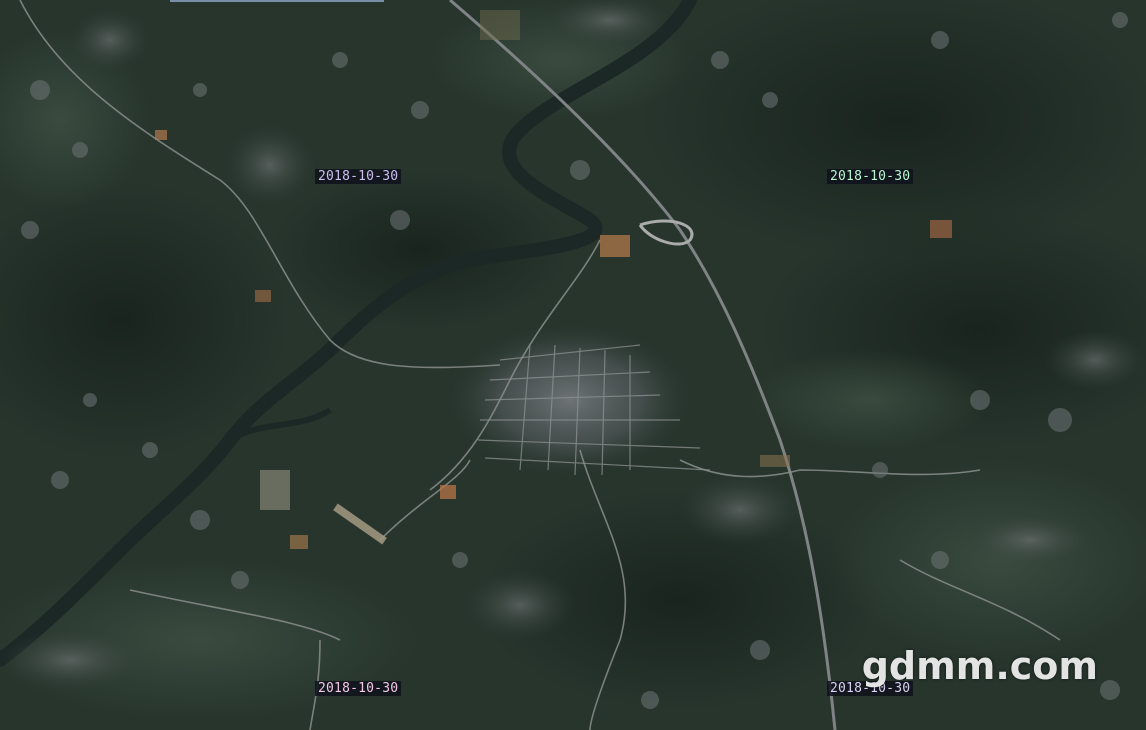  I want to click on watermark: gdmm.com, so click(979, 666).